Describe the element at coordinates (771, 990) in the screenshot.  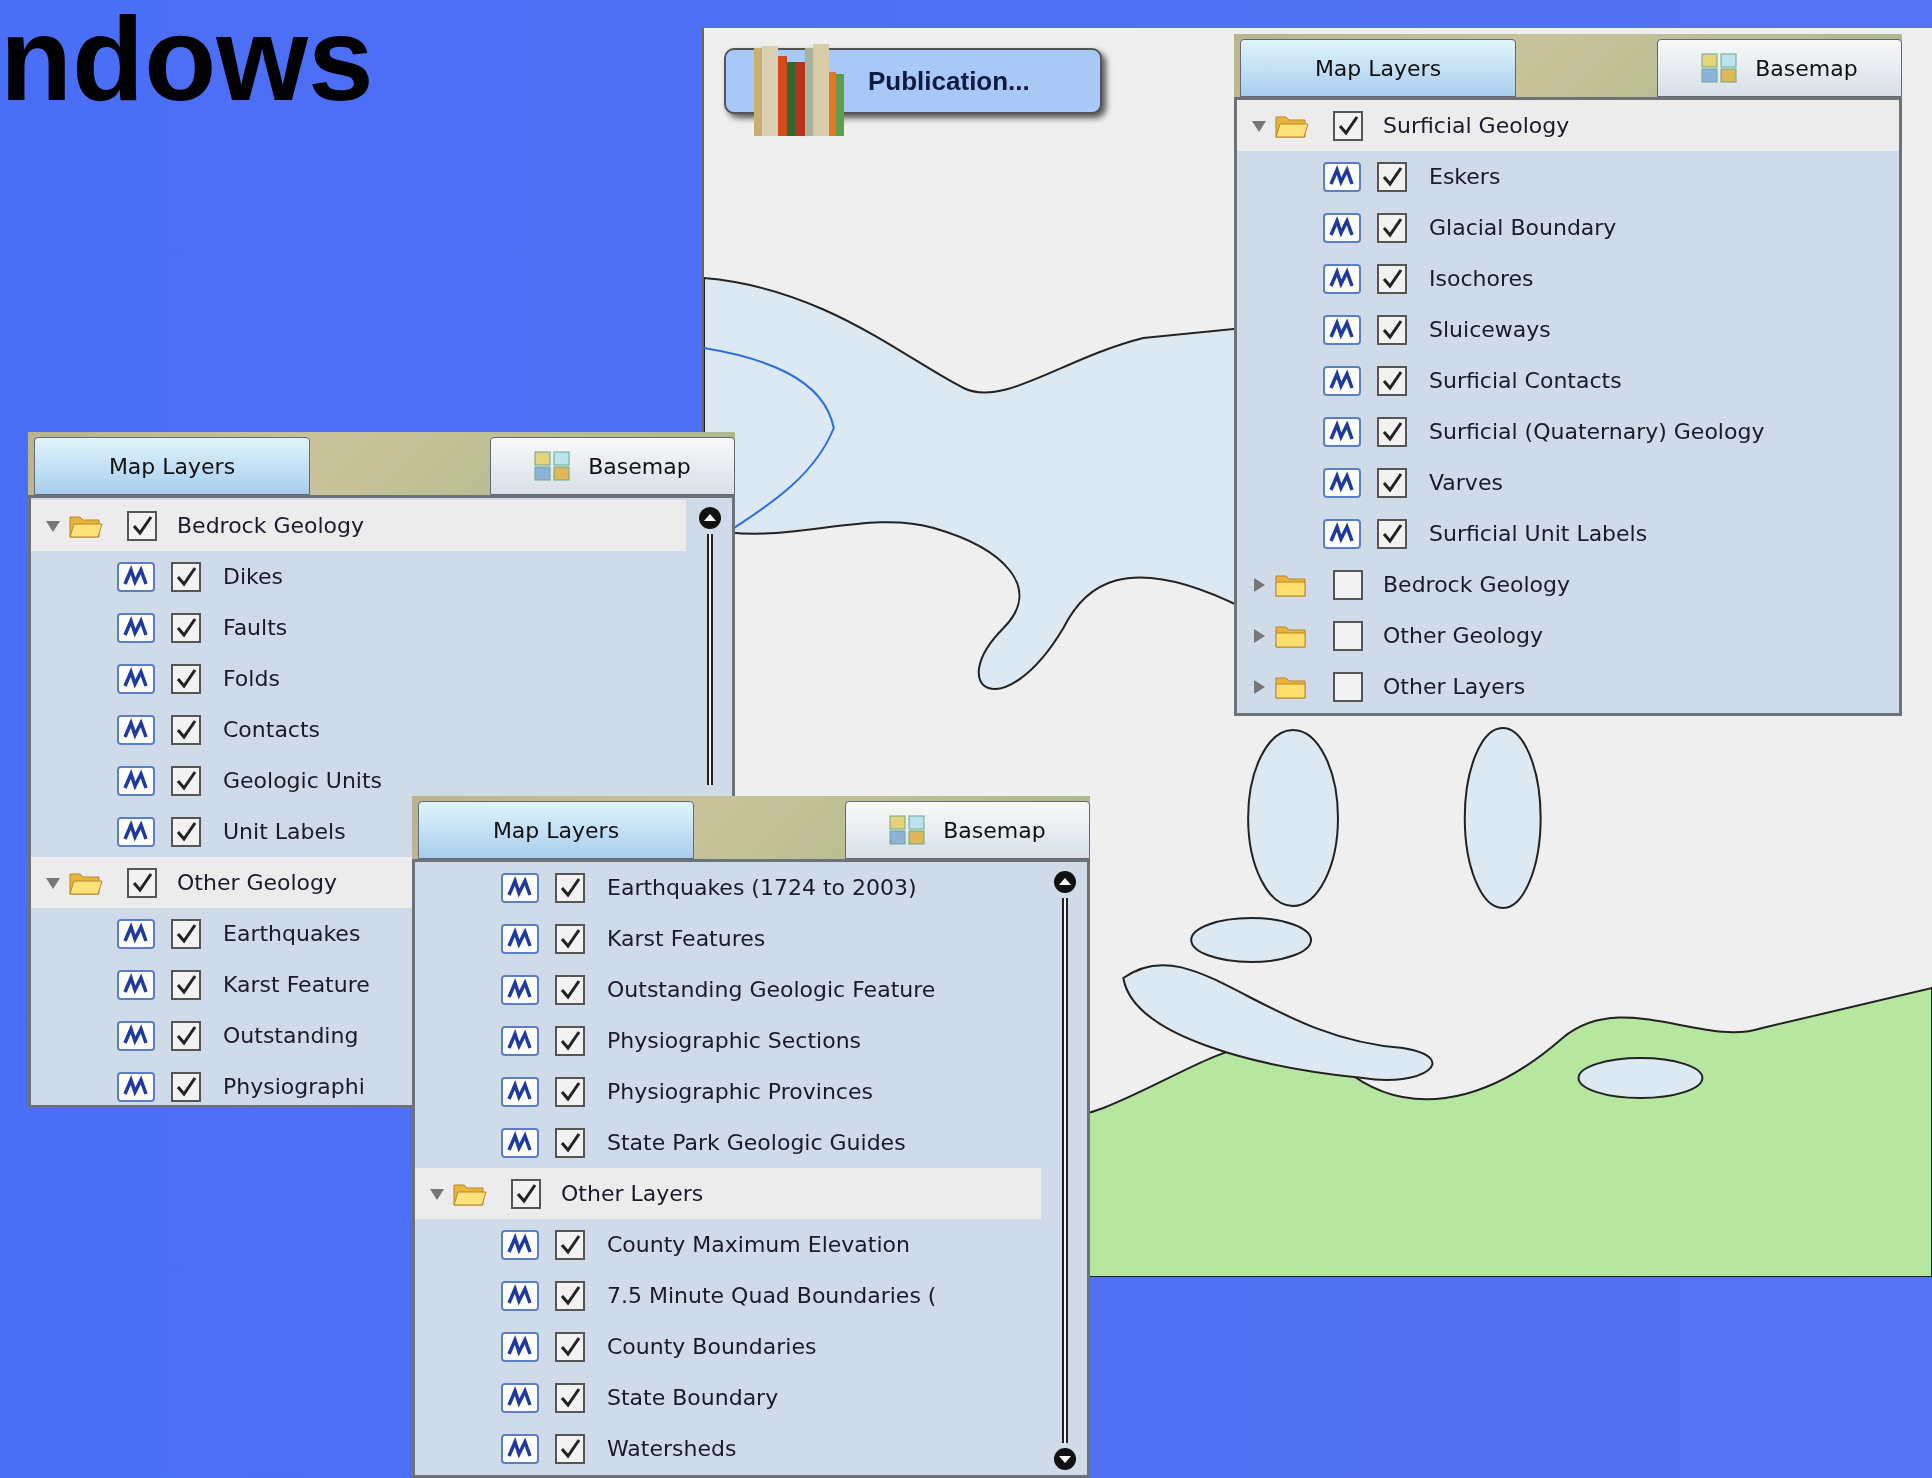
I see `layer-label: Outstanding Geologic Feature` at that location.